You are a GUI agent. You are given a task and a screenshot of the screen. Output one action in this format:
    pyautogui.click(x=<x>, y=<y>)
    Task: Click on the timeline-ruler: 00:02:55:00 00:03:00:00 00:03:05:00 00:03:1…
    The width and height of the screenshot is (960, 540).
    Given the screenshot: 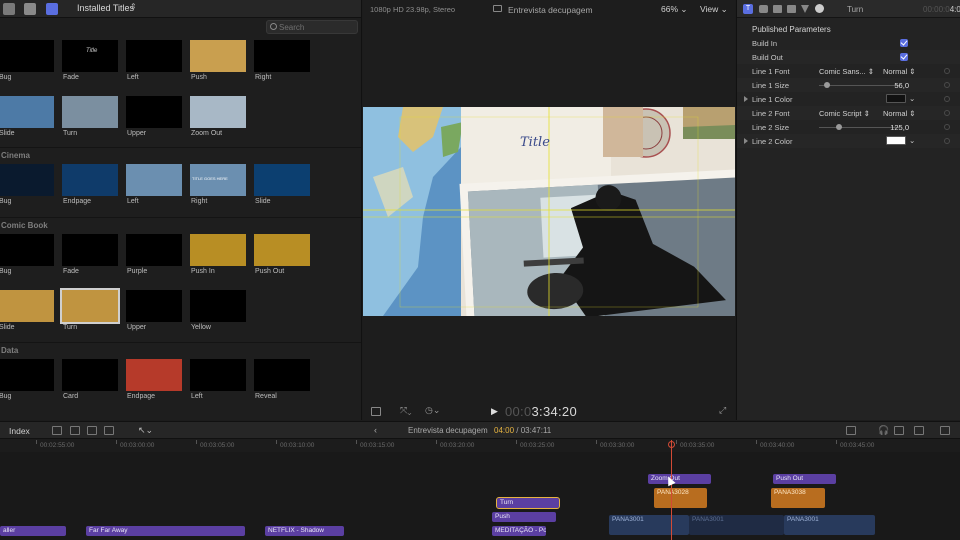 What is the action you would take?
    pyautogui.click(x=480, y=446)
    